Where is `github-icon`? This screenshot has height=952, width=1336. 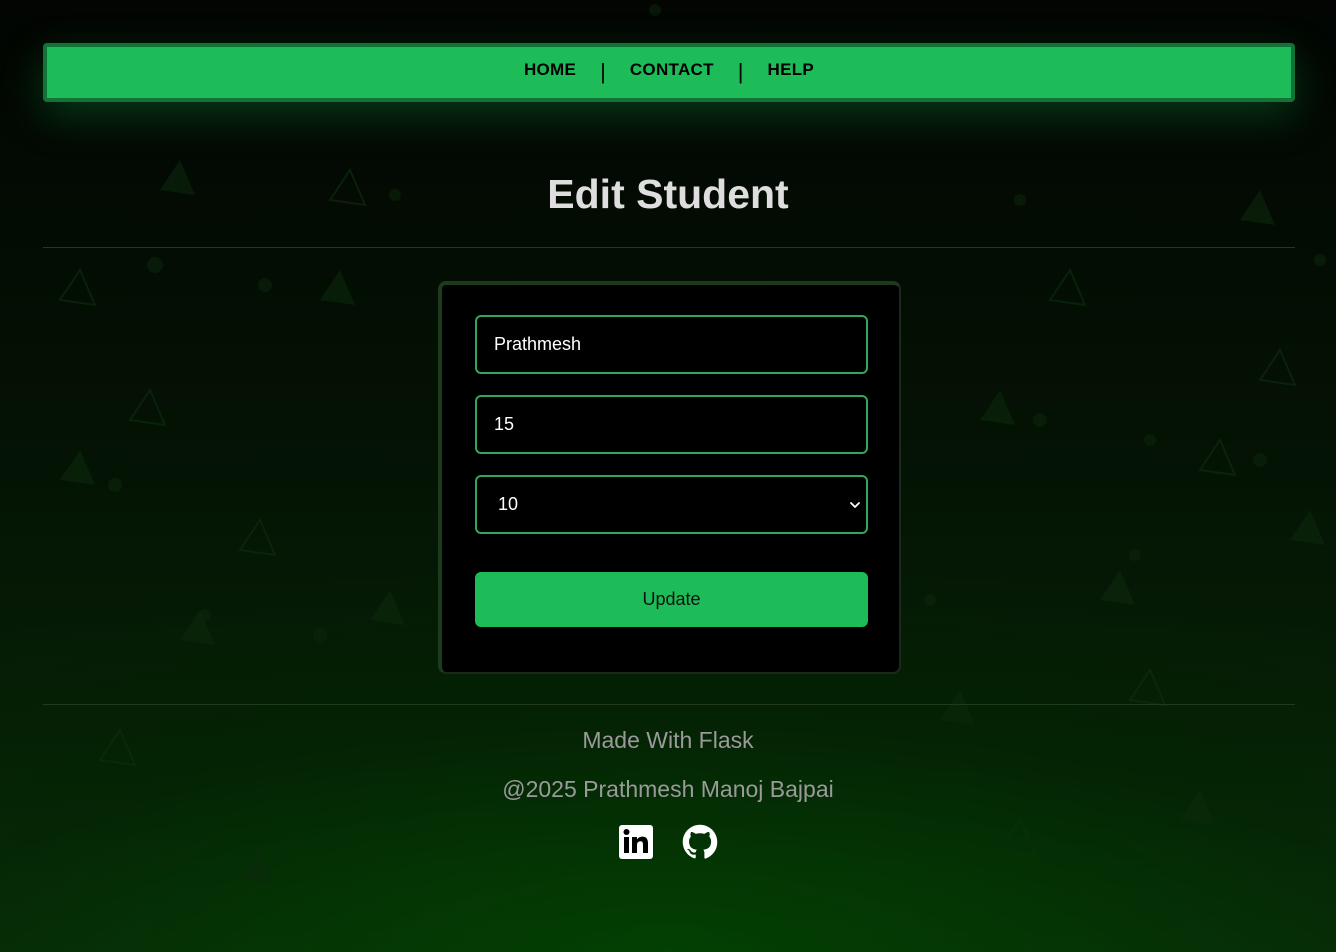 github-icon is located at coordinates (700, 842).